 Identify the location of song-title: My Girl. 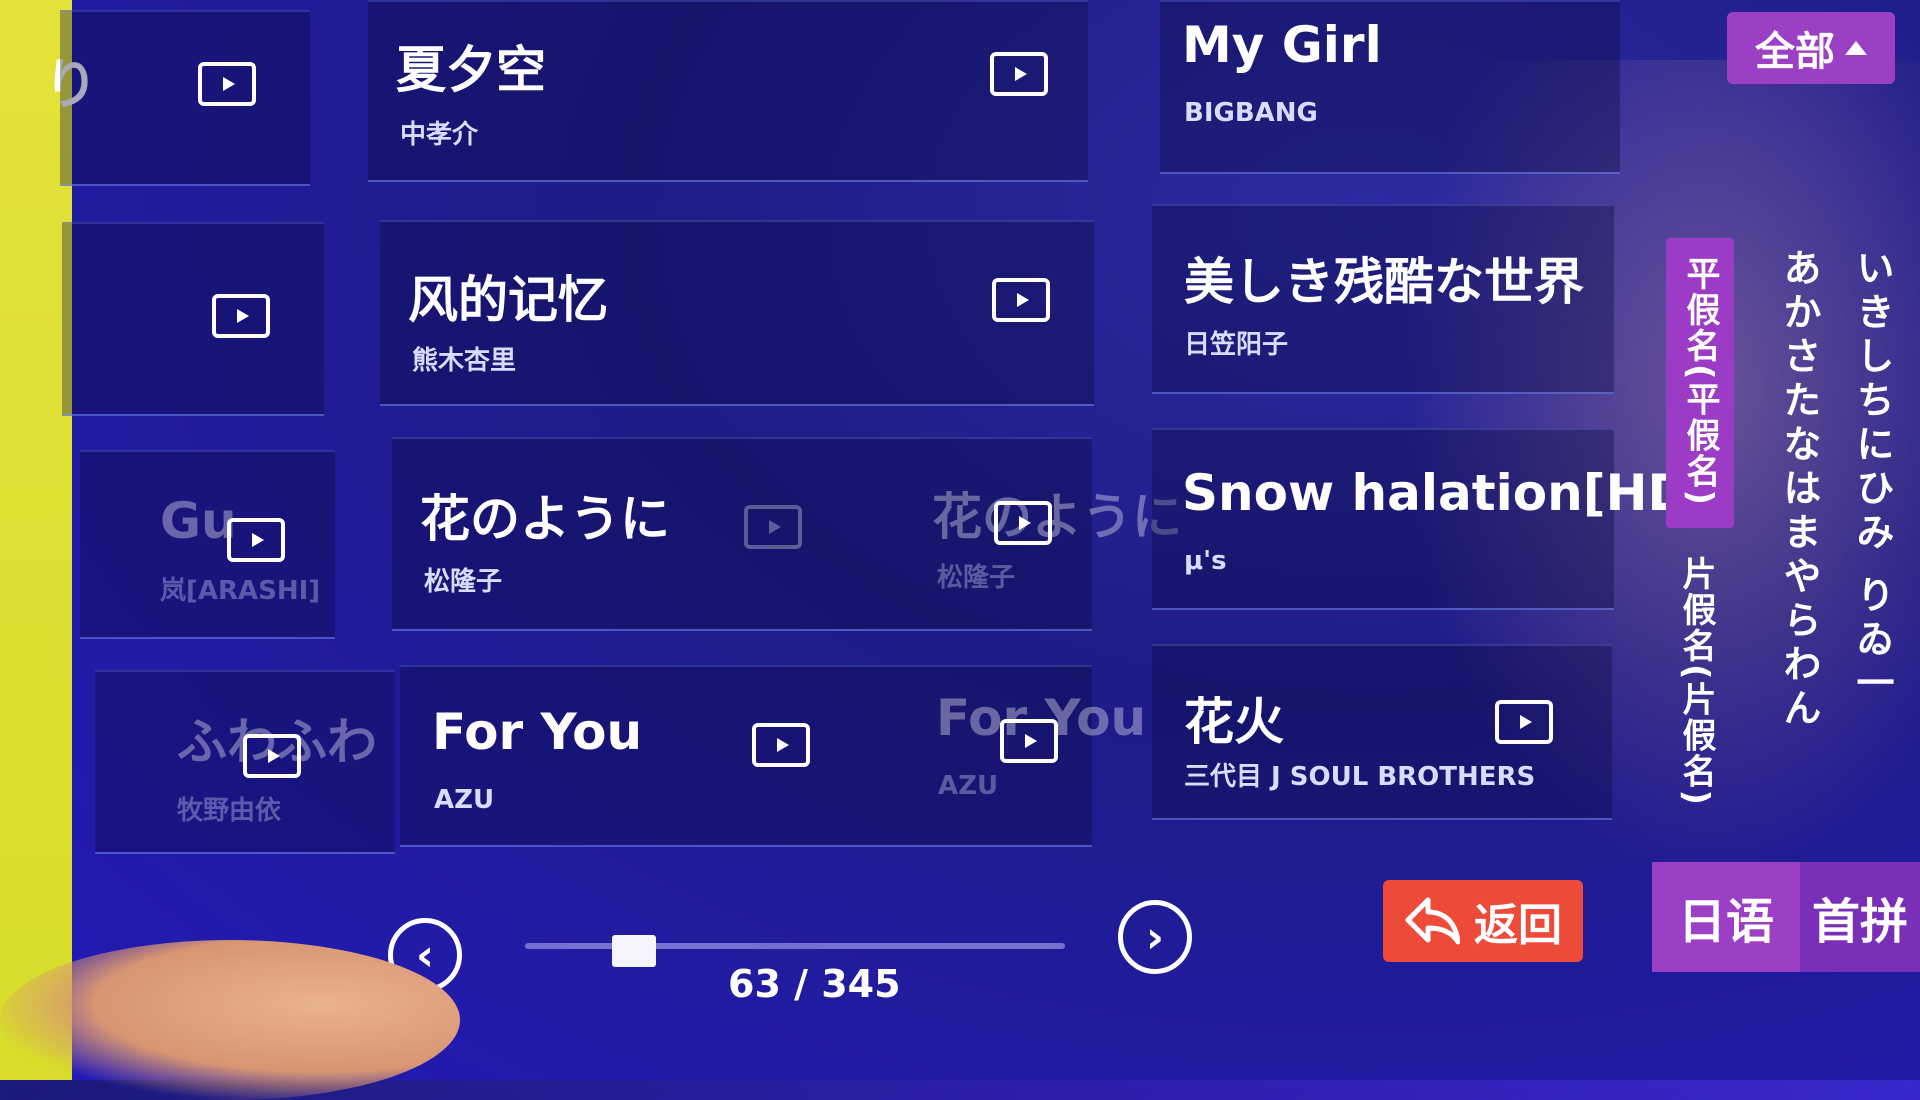
(1282, 45).